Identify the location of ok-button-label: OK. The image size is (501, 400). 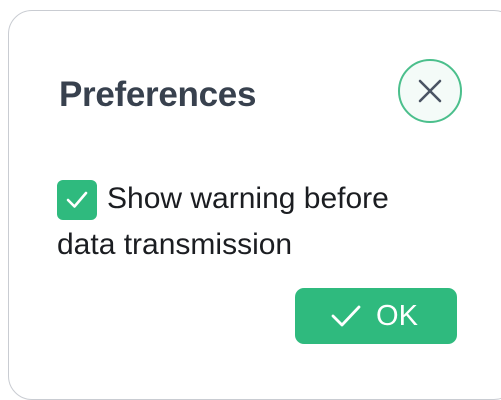
(397, 315).